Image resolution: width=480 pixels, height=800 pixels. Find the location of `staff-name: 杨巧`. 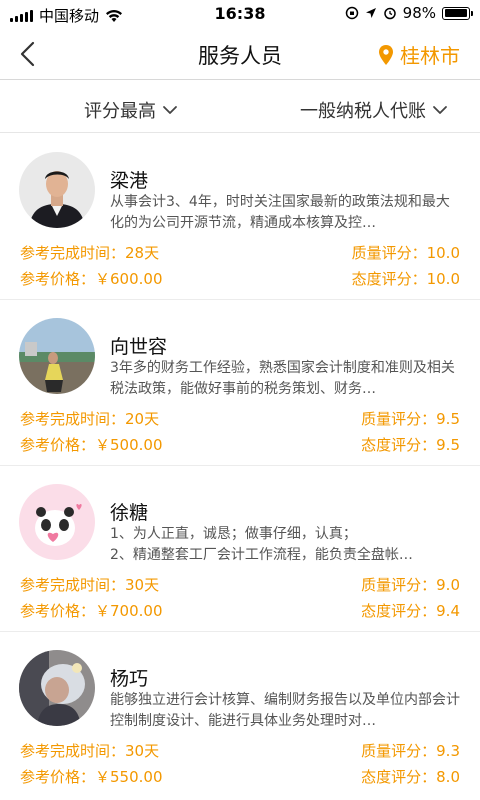

staff-name: 杨巧 is located at coordinates (129, 679).